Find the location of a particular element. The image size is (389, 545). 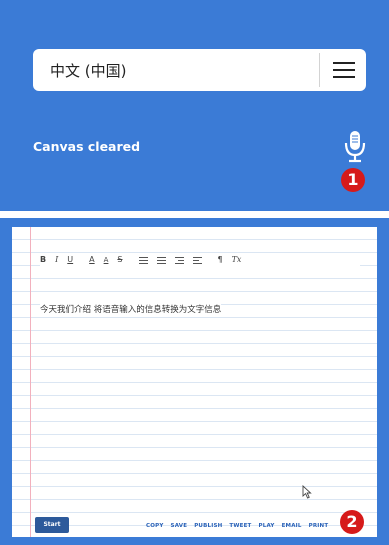

hamburger-icon is located at coordinates (344, 70).